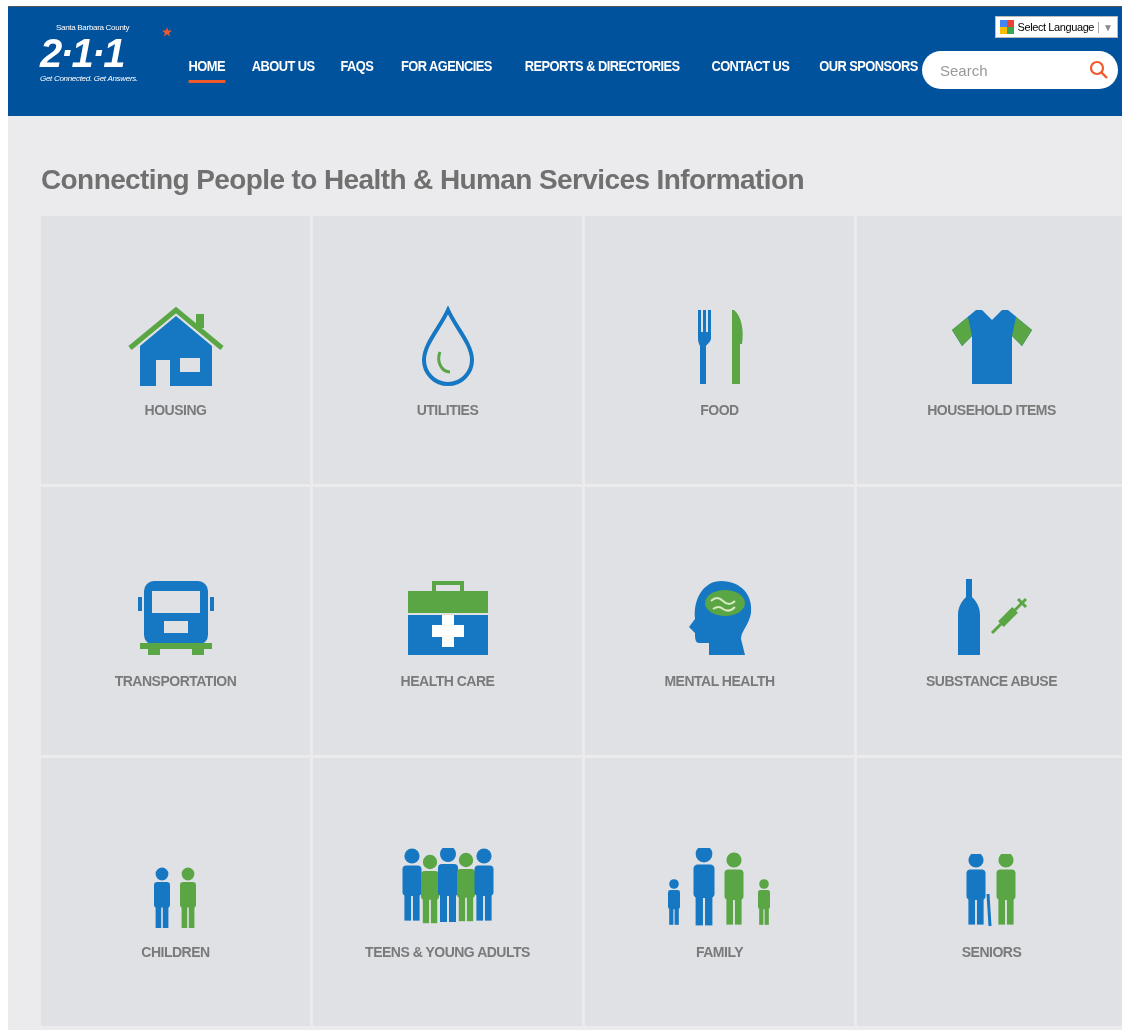  What do you see at coordinates (357, 67) in the screenshot?
I see `nav-link: FAQS` at bounding box center [357, 67].